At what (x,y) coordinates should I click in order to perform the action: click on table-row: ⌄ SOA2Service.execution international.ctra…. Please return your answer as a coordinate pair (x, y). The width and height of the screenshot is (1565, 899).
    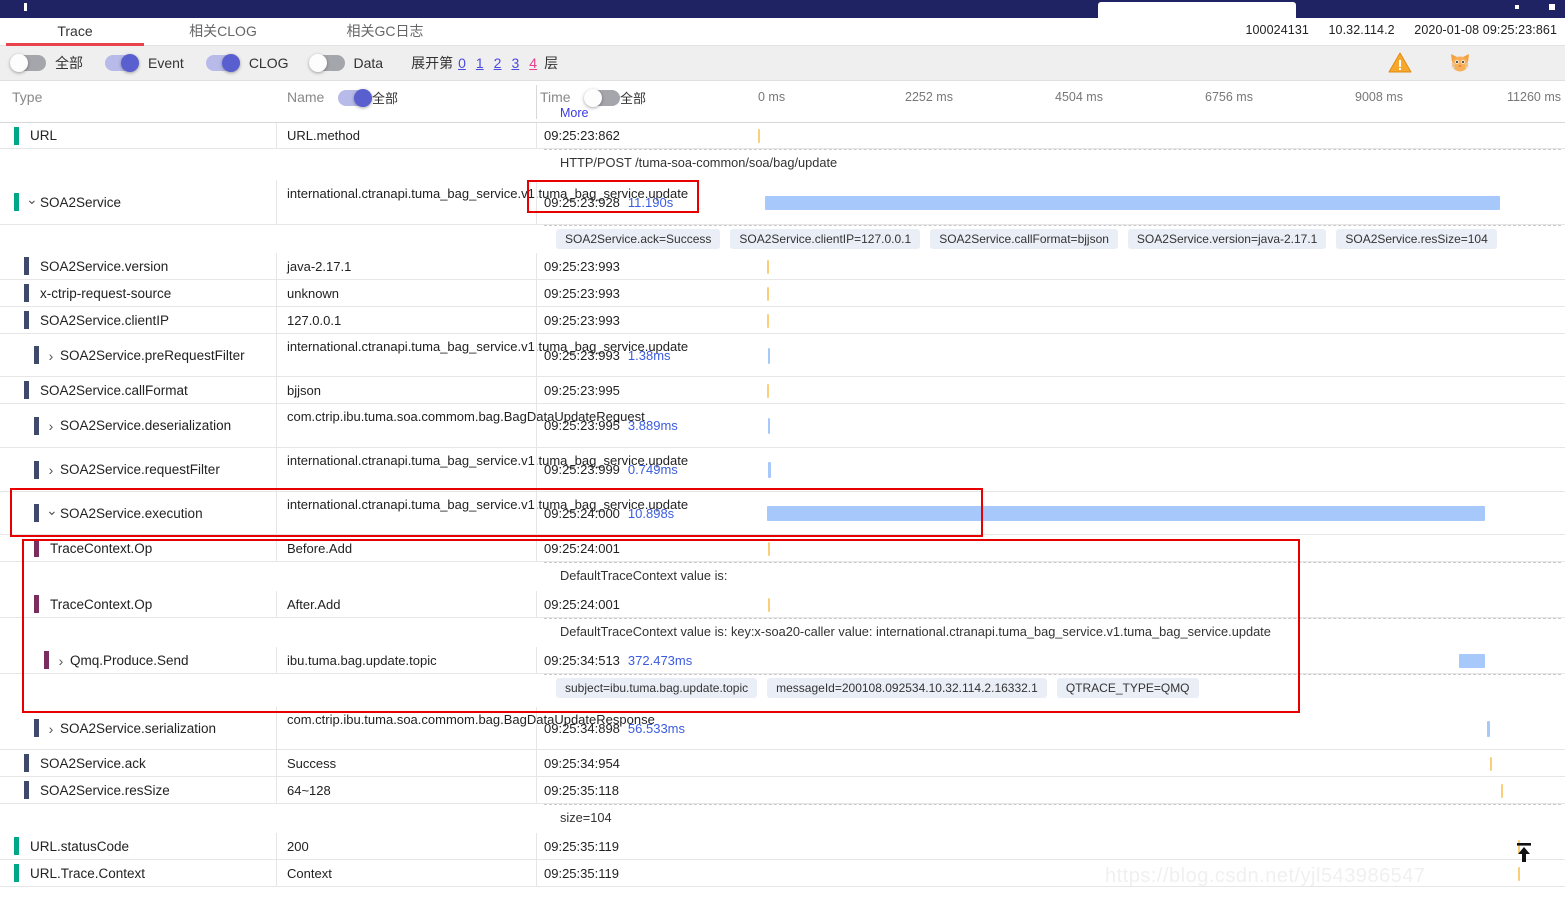
    Looking at the image, I should click on (782, 513).